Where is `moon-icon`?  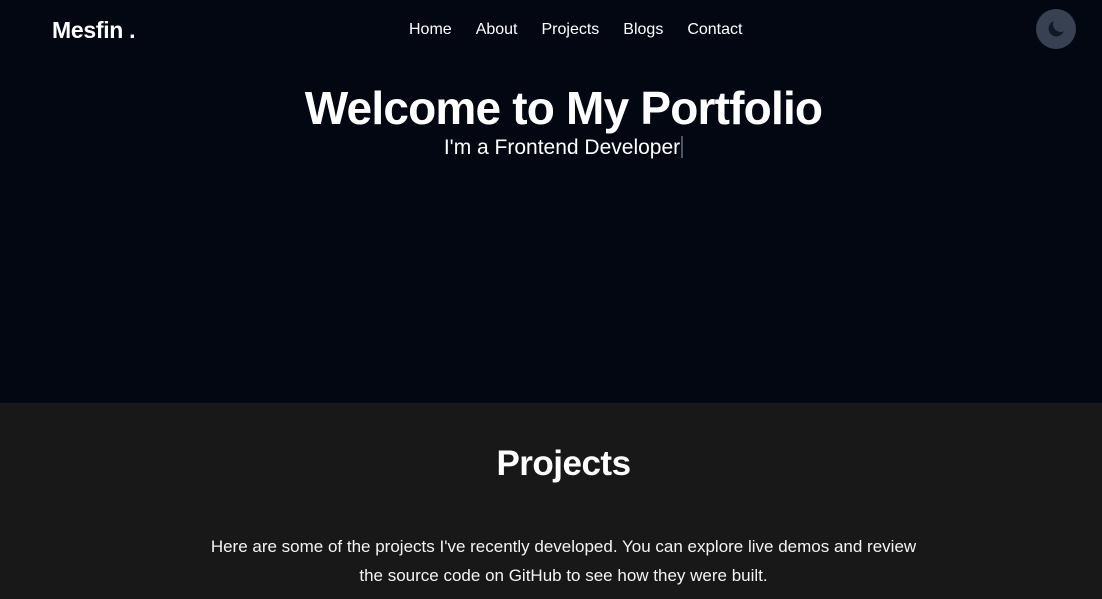 moon-icon is located at coordinates (1056, 29).